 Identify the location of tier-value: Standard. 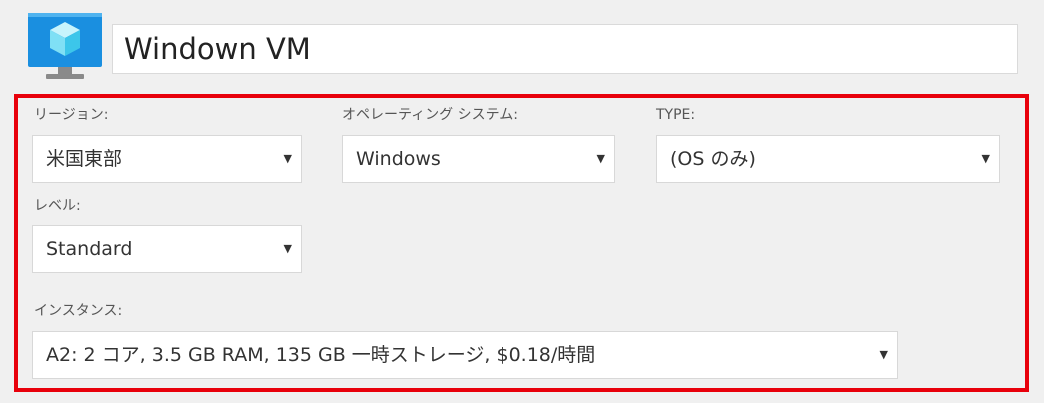
(89, 249).